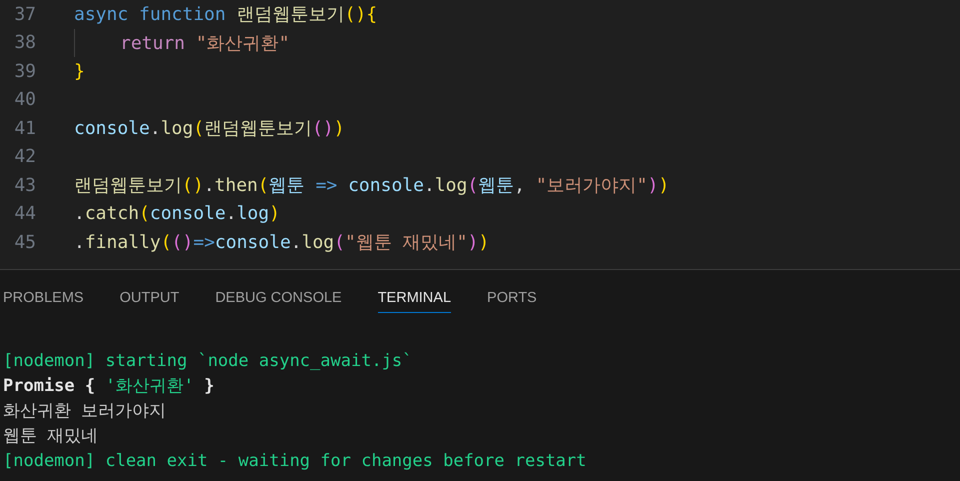  Describe the element at coordinates (150, 299) in the screenshot. I see `panel-tab: OUTPUT` at that location.